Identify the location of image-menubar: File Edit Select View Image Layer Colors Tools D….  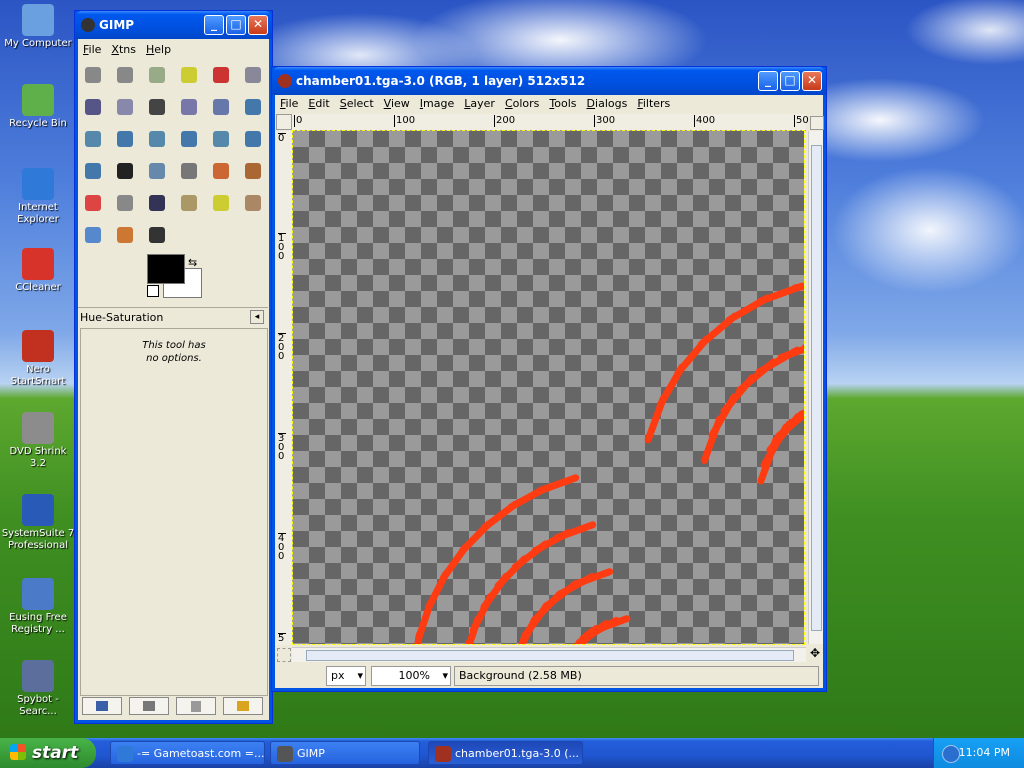
(549, 104).